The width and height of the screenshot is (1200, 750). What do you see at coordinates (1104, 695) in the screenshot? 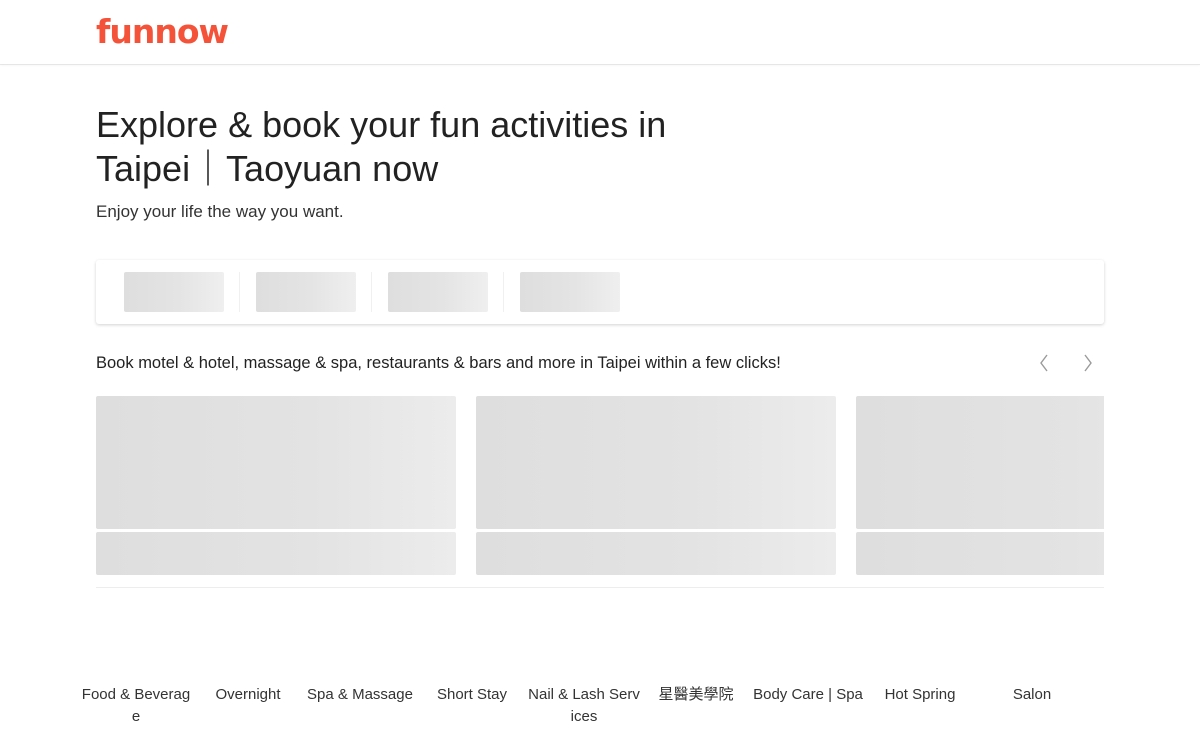
I see `category-more: G` at bounding box center [1104, 695].